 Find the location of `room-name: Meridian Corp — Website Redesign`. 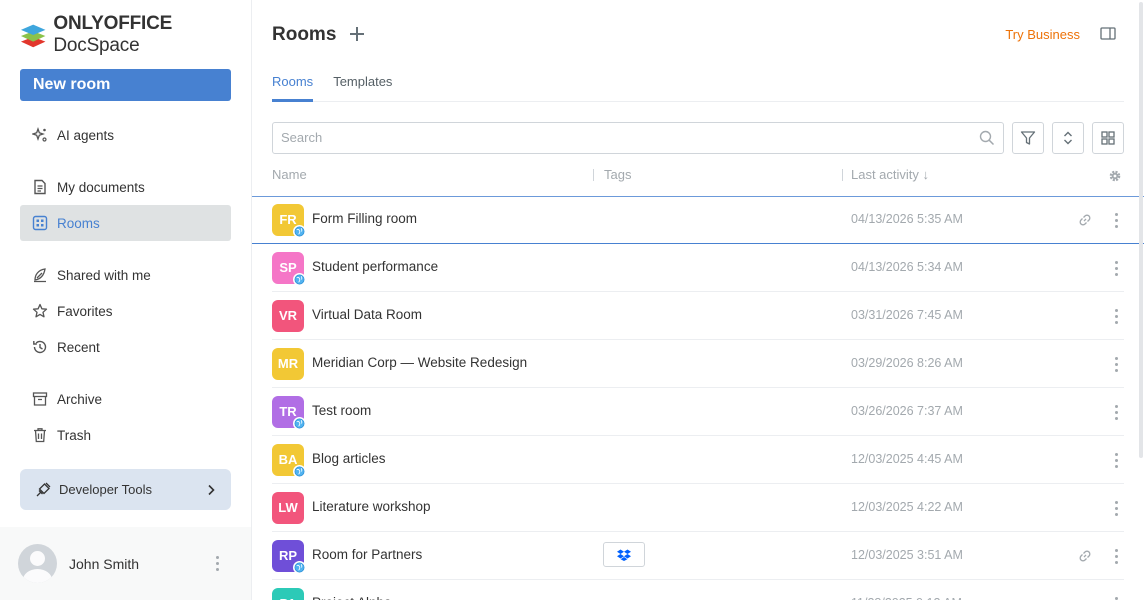

room-name: Meridian Corp — Website Redesign is located at coordinates (419, 362).